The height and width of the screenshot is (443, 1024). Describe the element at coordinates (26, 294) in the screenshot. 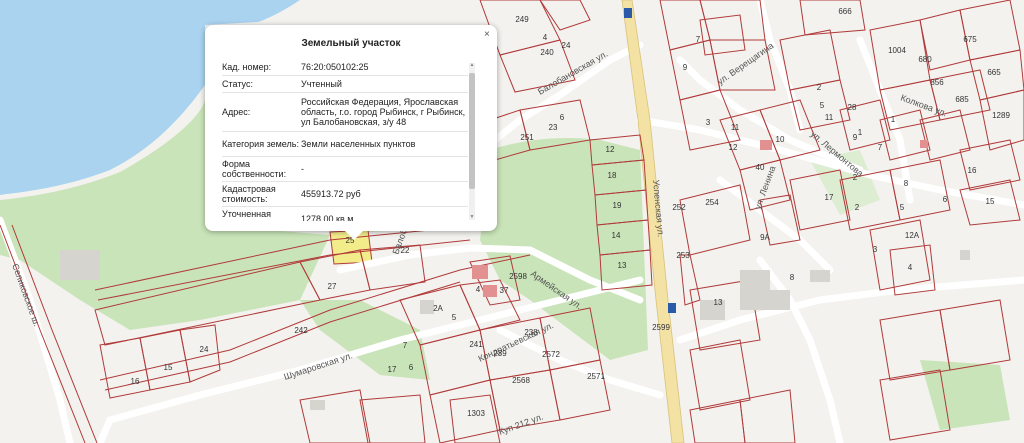

I see `street-label-sel: Селиковское ш.` at that location.